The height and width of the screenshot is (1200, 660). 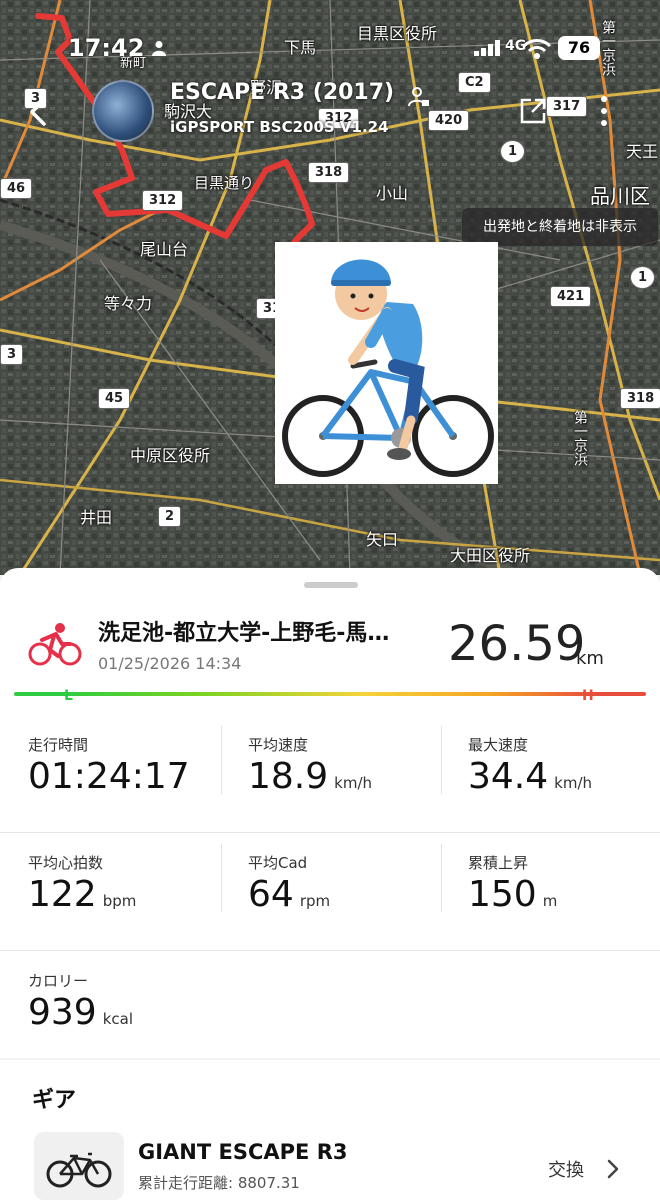 What do you see at coordinates (613, 1169) in the screenshot?
I see `chevron-right-icon` at bounding box center [613, 1169].